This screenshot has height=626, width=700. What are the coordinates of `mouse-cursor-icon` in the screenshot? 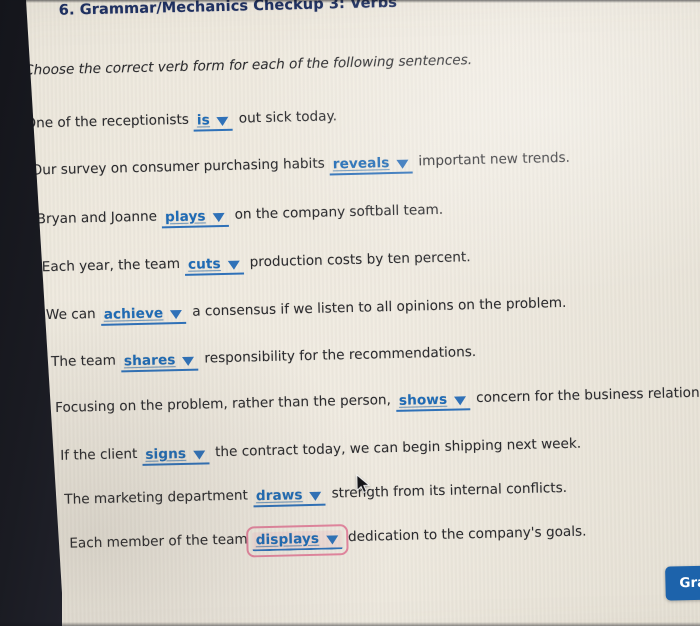 It's located at (363, 483).